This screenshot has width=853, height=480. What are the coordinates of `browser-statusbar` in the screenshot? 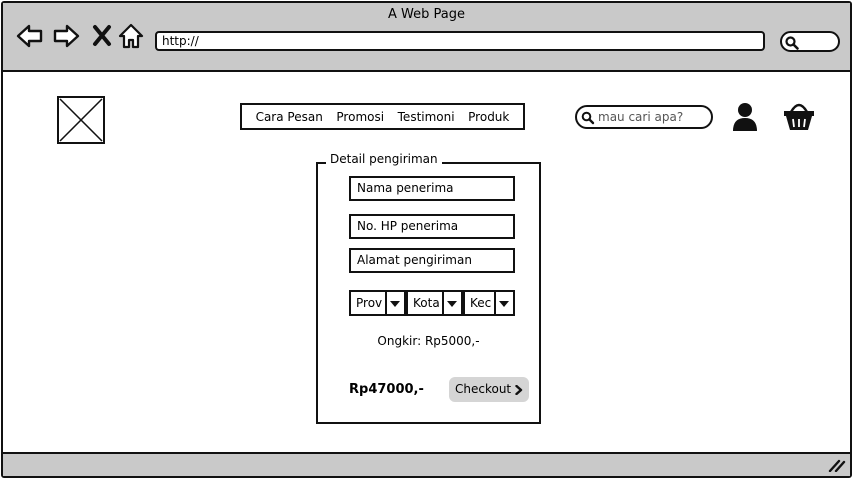 It's located at (426, 464).